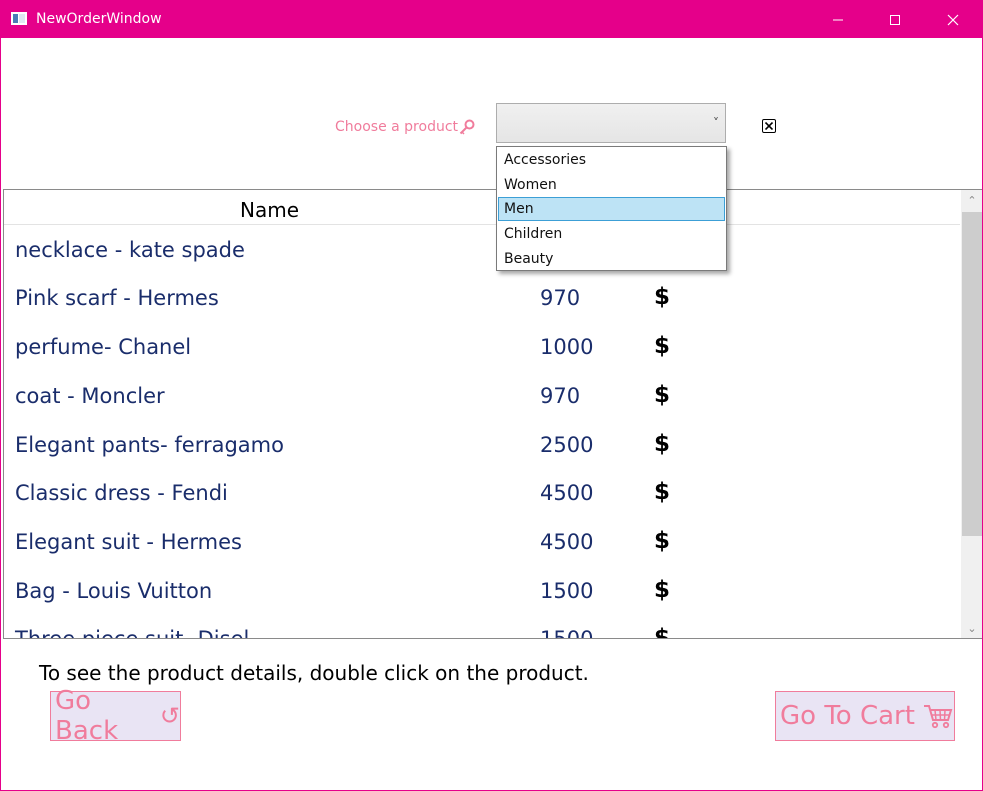 The width and height of the screenshot is (983, 791). What do you see at coordinates (482, 250) in the screenshot?
I see `table-row: necklace - kate spade` at bounding box center [482, 250].